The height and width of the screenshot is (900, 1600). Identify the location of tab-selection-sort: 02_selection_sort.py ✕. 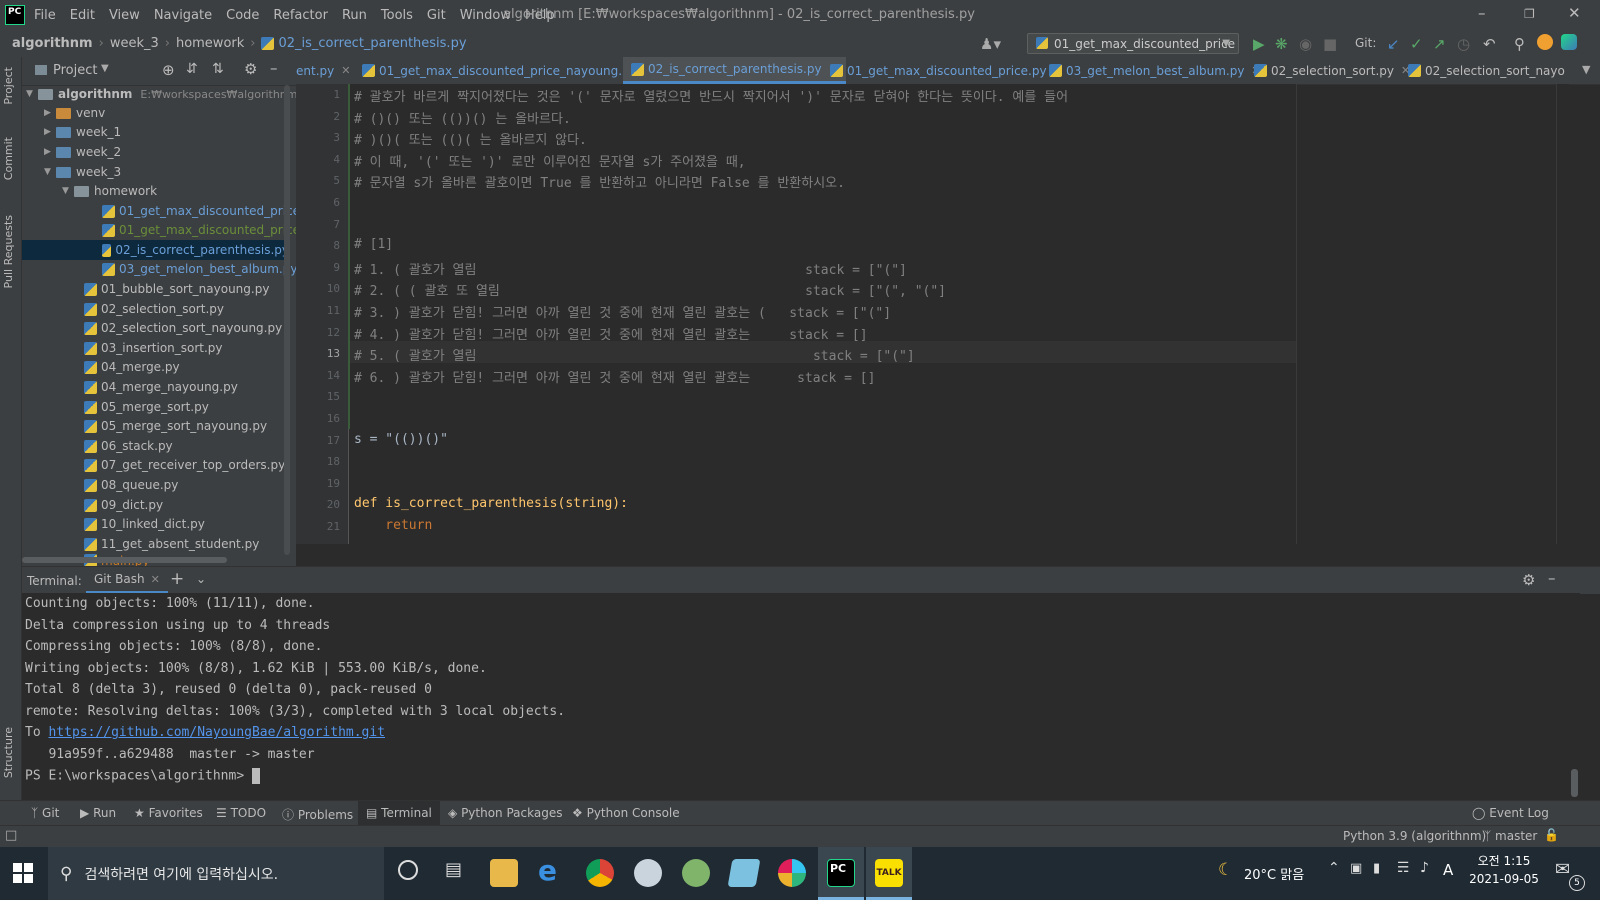
(1332, 70).